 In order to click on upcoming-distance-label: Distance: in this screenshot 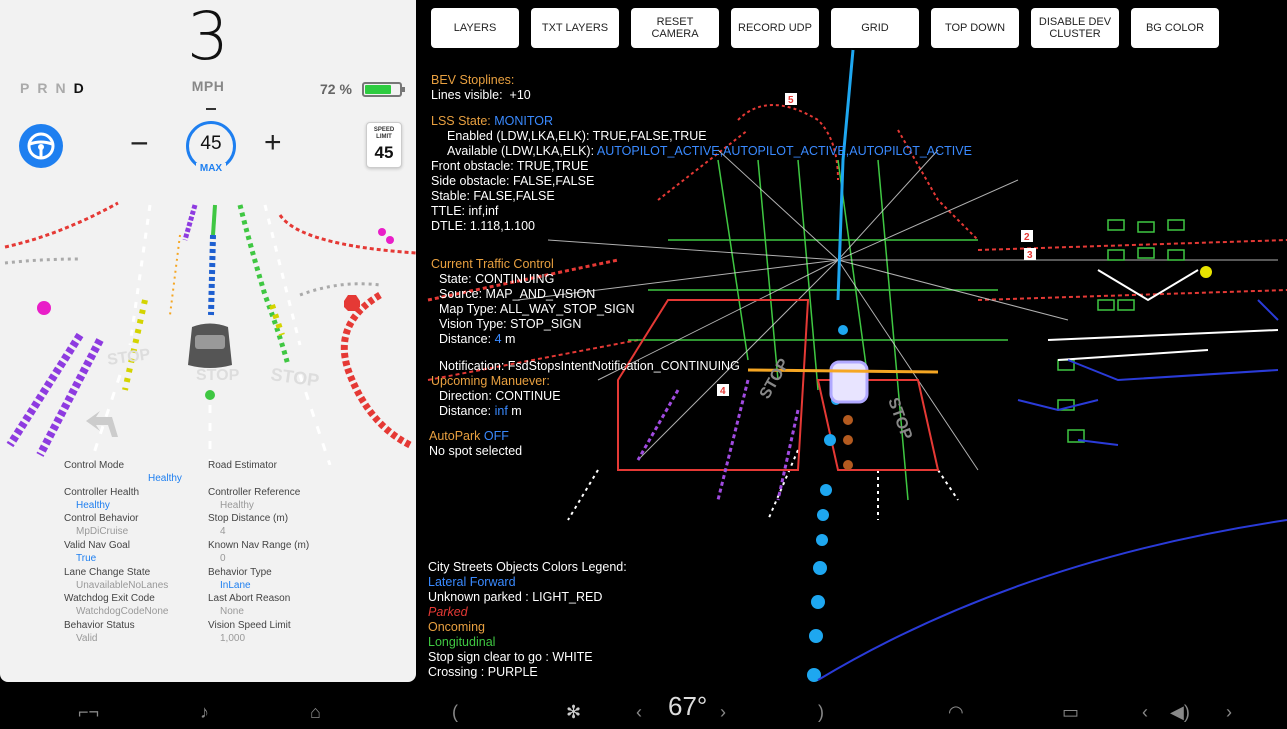, I will do `click(465, 411)`.